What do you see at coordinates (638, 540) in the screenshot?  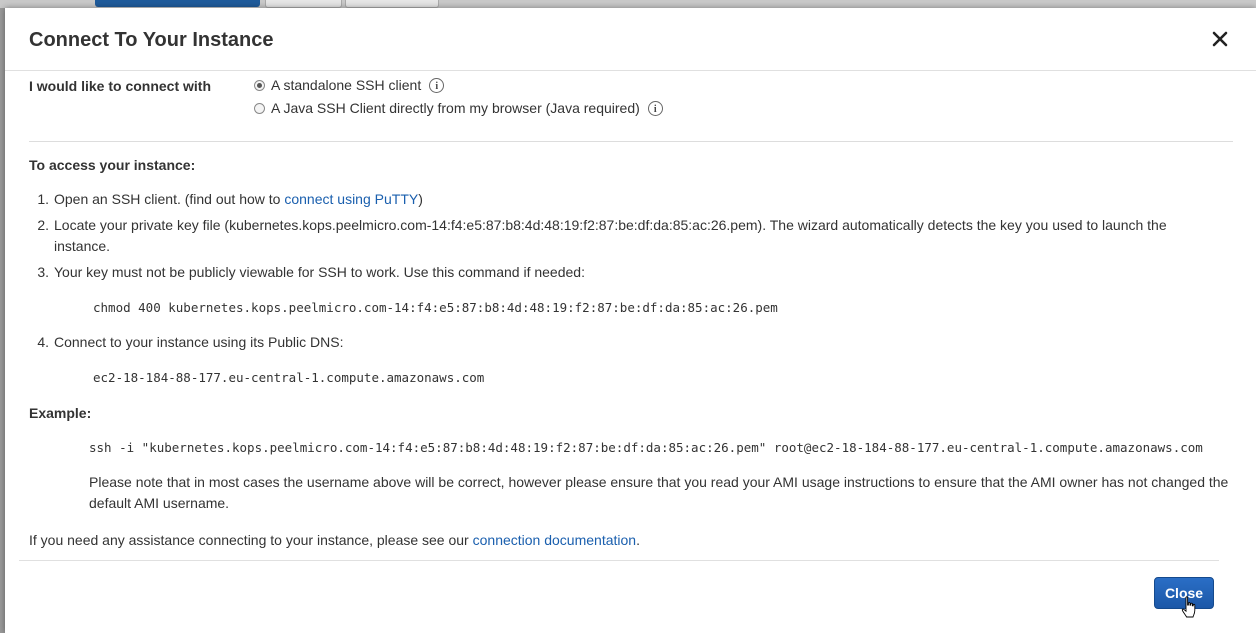 I see `help-text-suffix: .` at bounding box center [638, 540].